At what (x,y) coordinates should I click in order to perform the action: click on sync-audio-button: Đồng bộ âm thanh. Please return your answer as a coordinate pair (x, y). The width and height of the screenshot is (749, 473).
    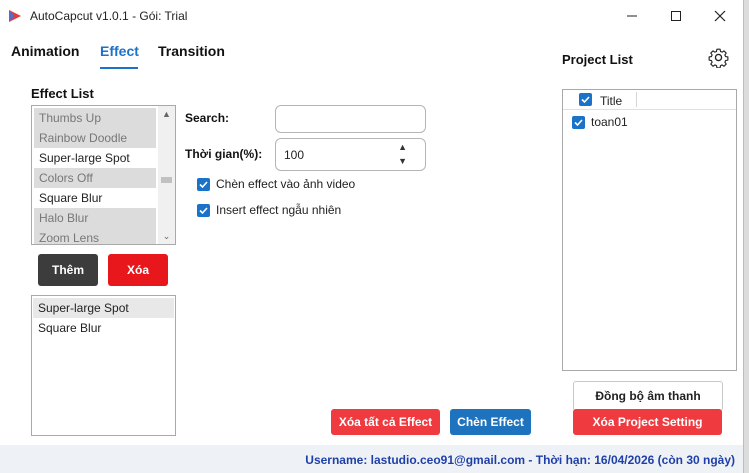
    Looking at the image, I should click on (648, 396).